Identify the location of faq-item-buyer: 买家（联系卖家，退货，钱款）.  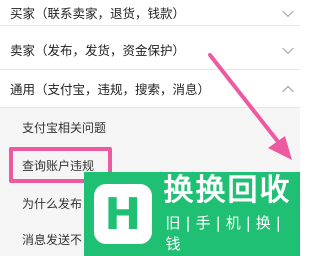
(150, 13).